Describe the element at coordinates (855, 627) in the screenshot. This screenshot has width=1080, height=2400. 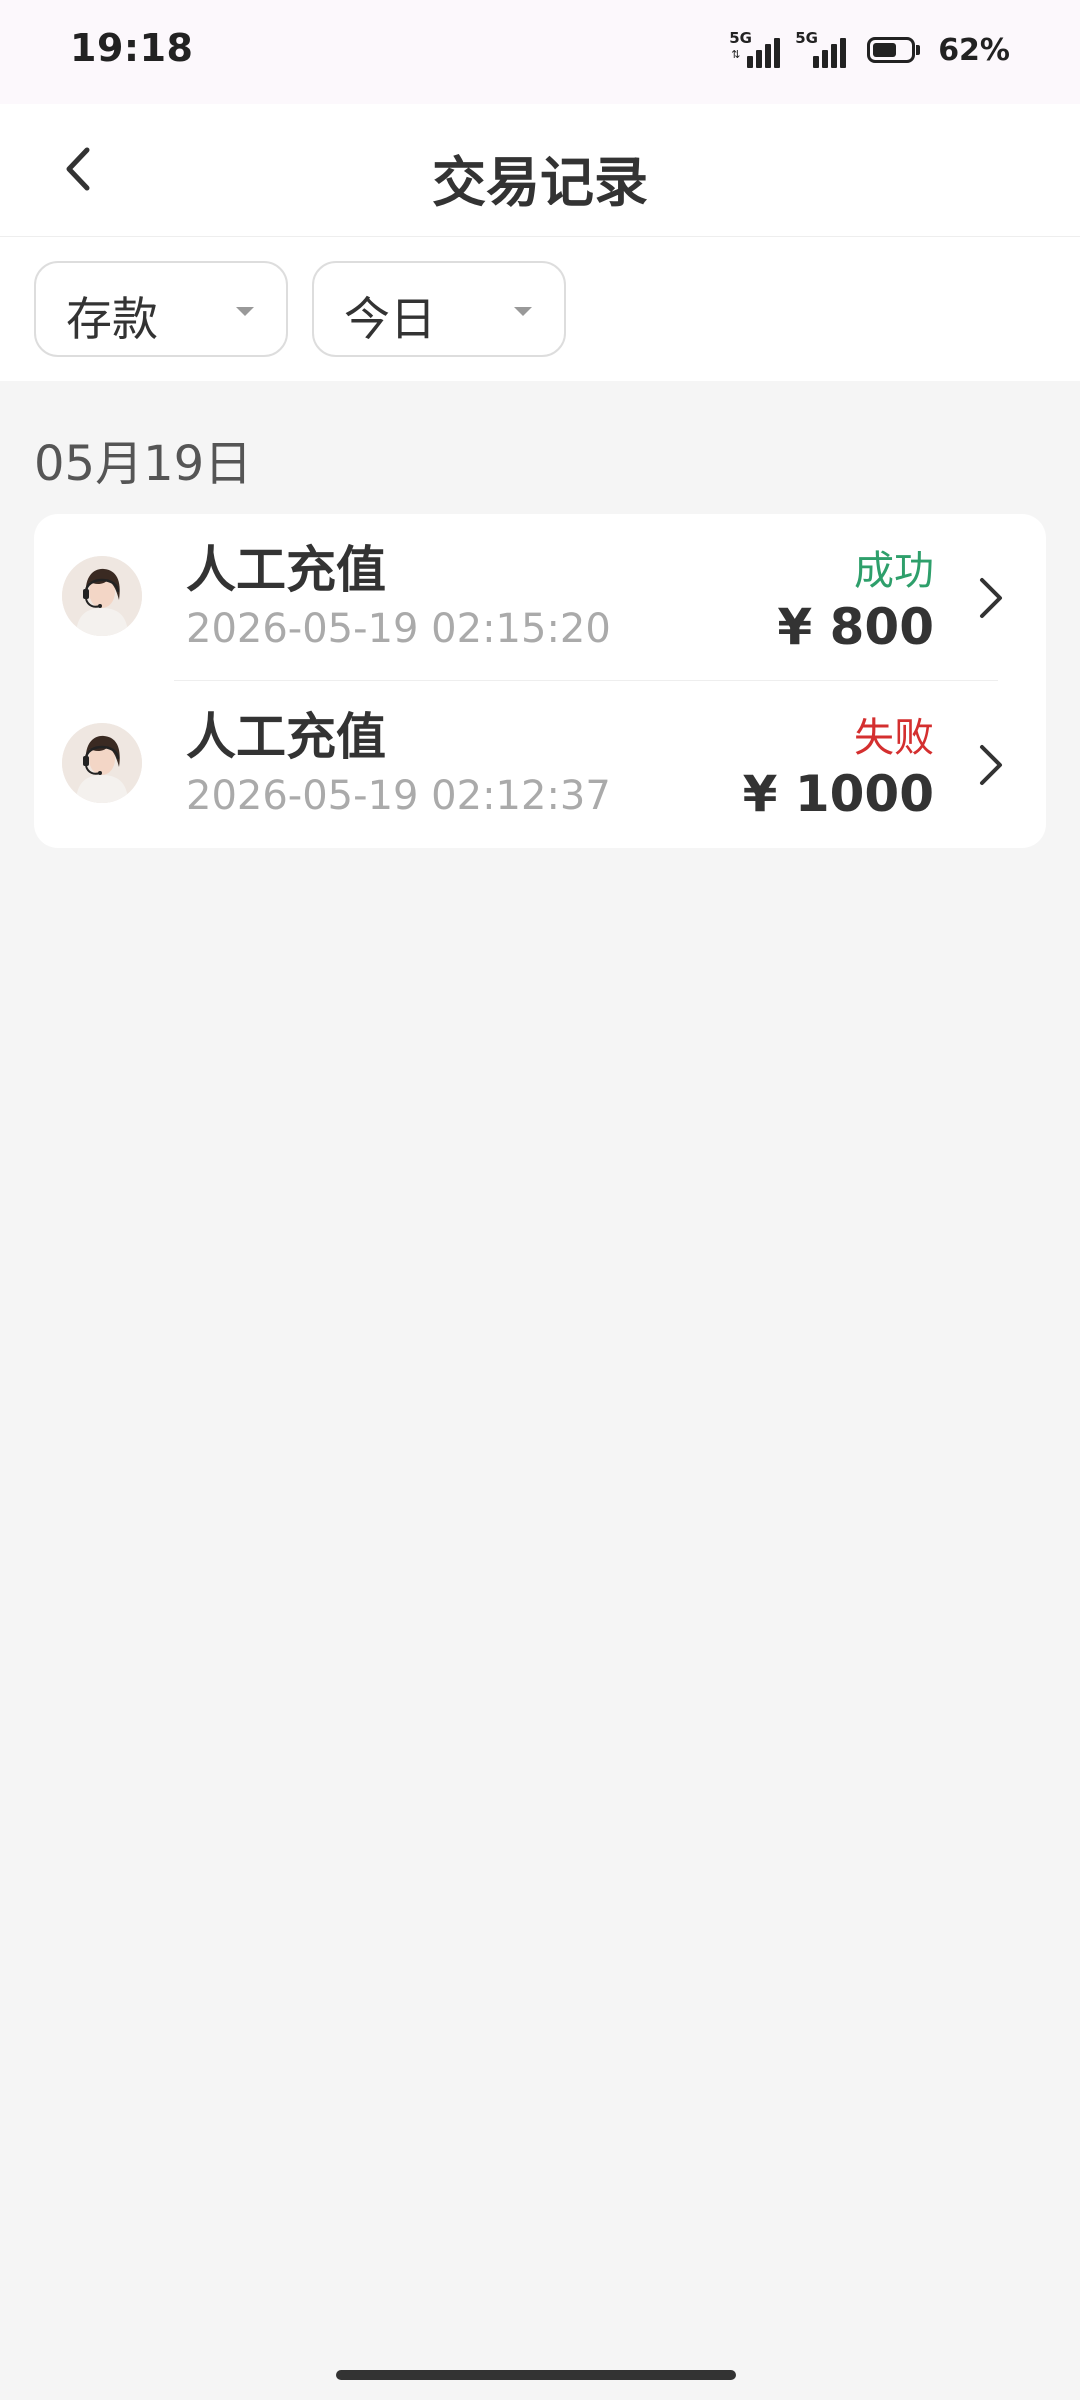
I see `transaction-amount: ¥ 800` at that location.